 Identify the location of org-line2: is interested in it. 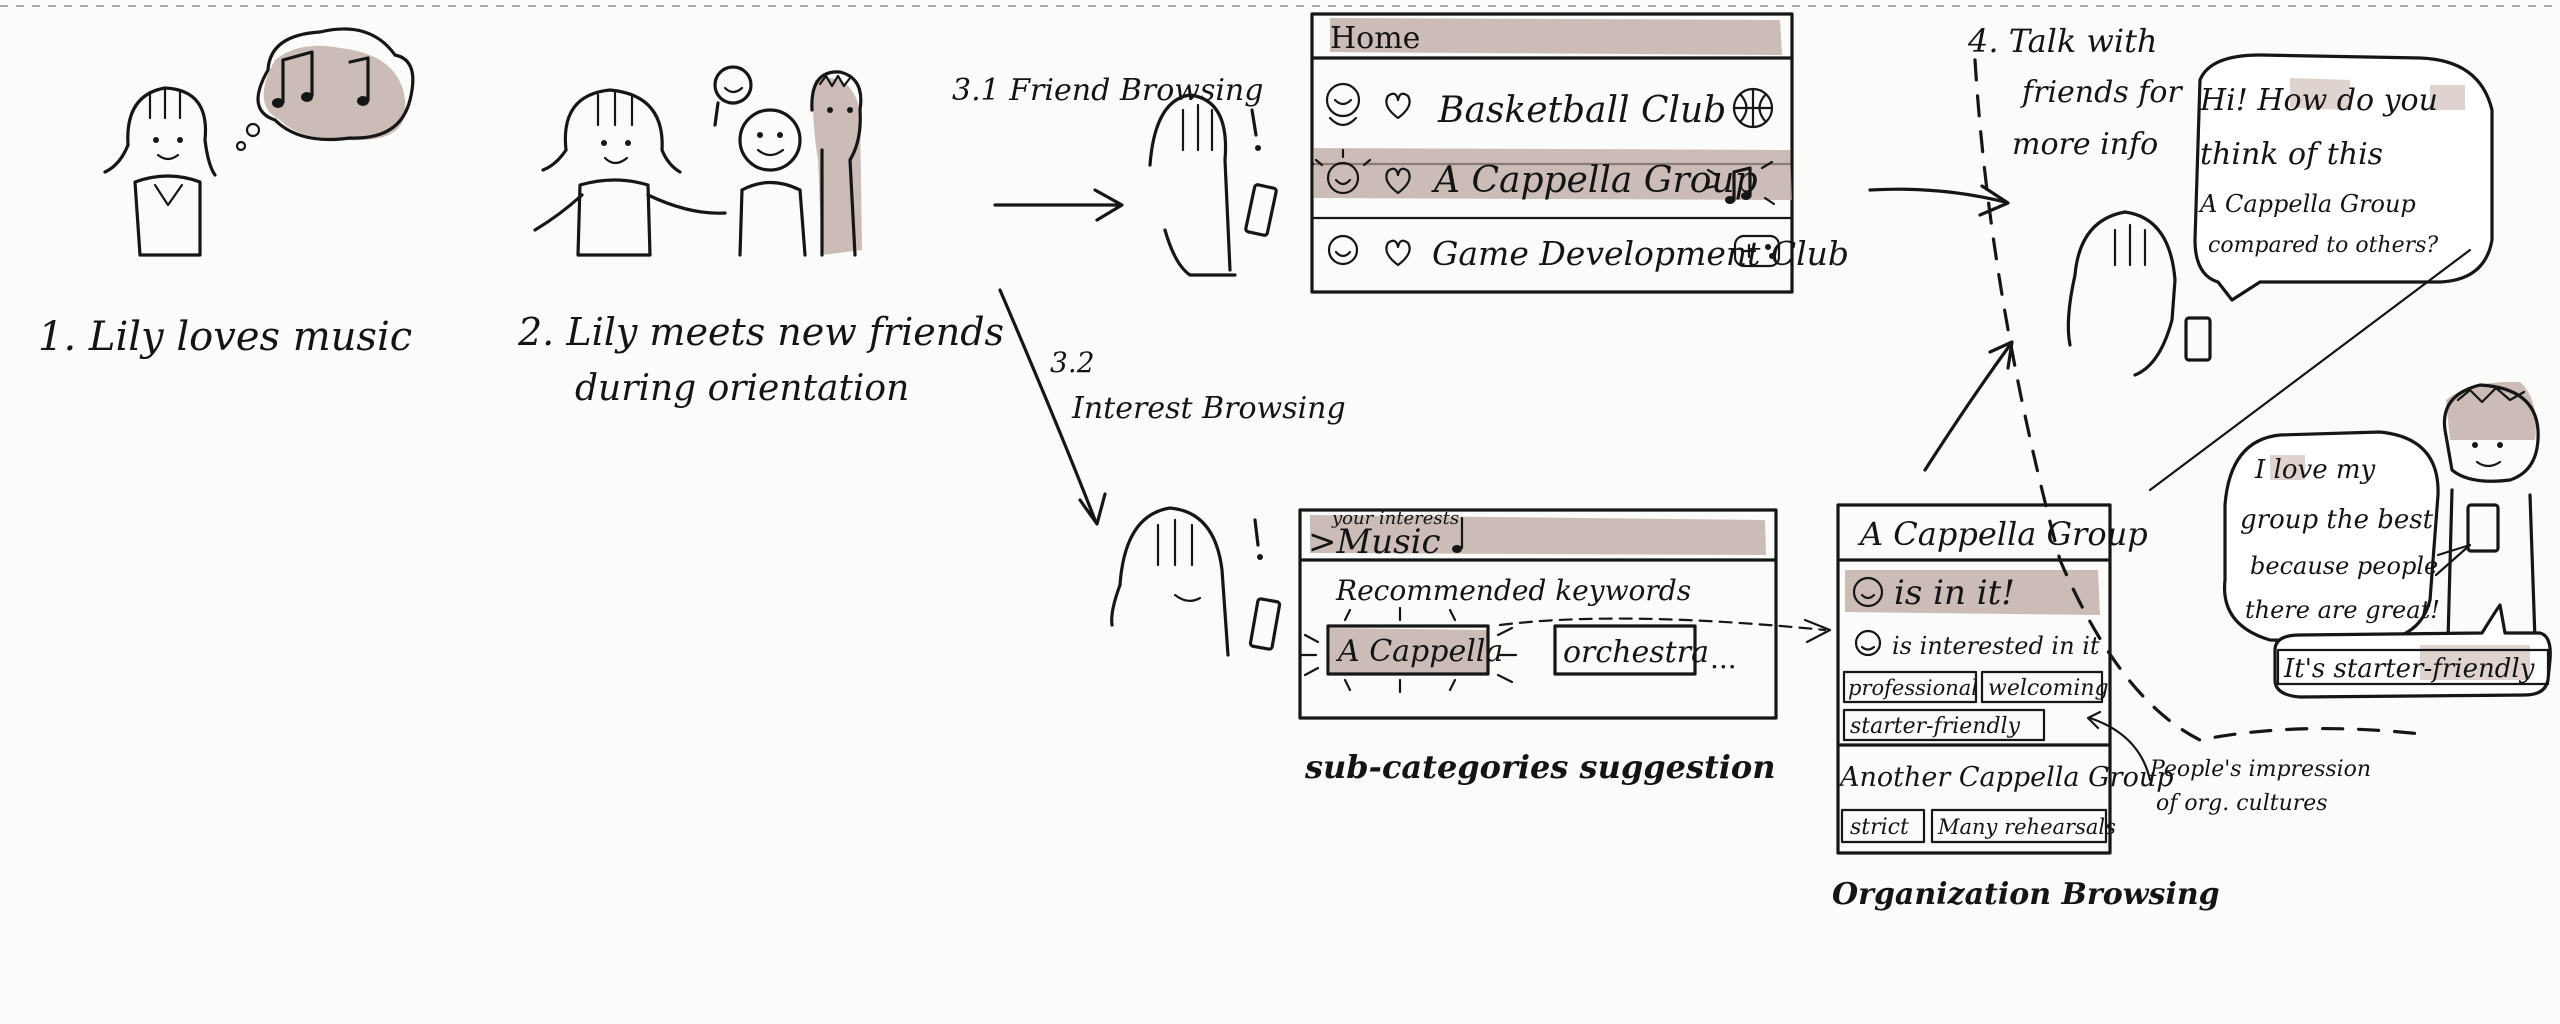
(1996, 646).